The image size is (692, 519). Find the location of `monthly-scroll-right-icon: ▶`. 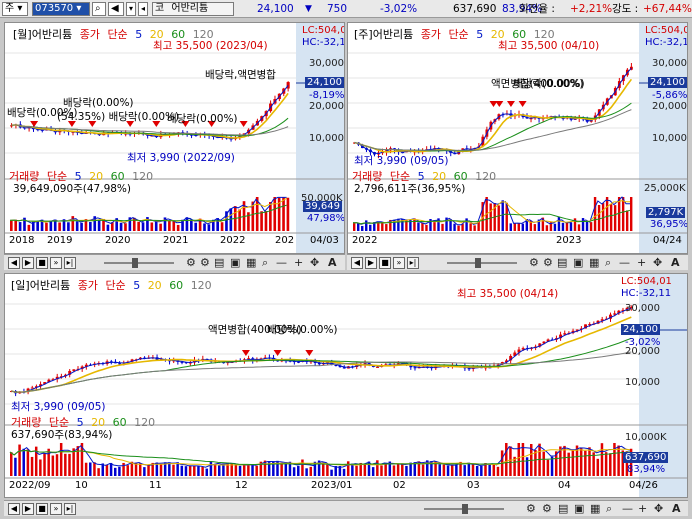

monthly-scroll-right-icon: ▶ is located at coordinates (28, 263).